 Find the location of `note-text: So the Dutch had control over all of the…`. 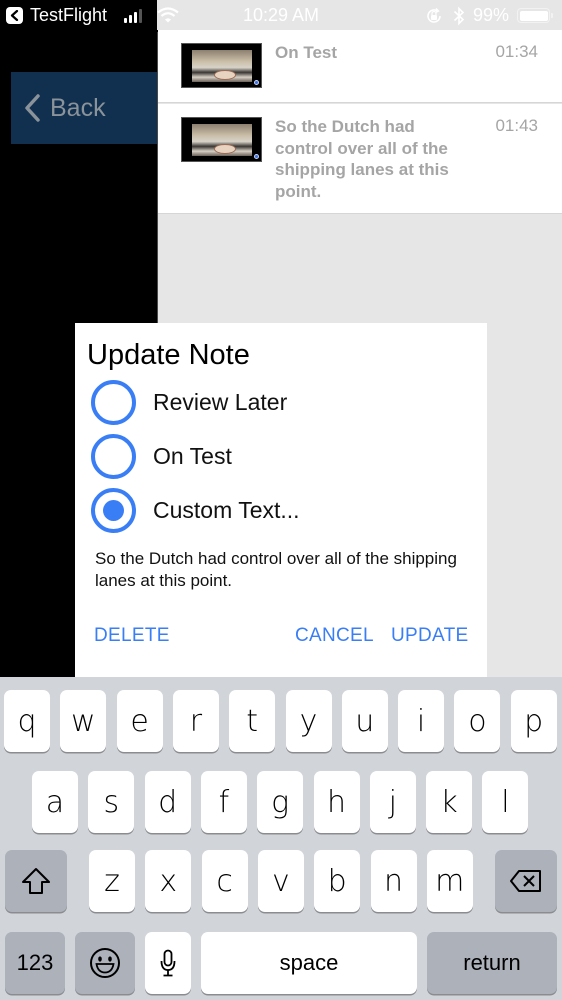

note-text: So the Dutch had control over all of the… is located at coordinates (362, 159).